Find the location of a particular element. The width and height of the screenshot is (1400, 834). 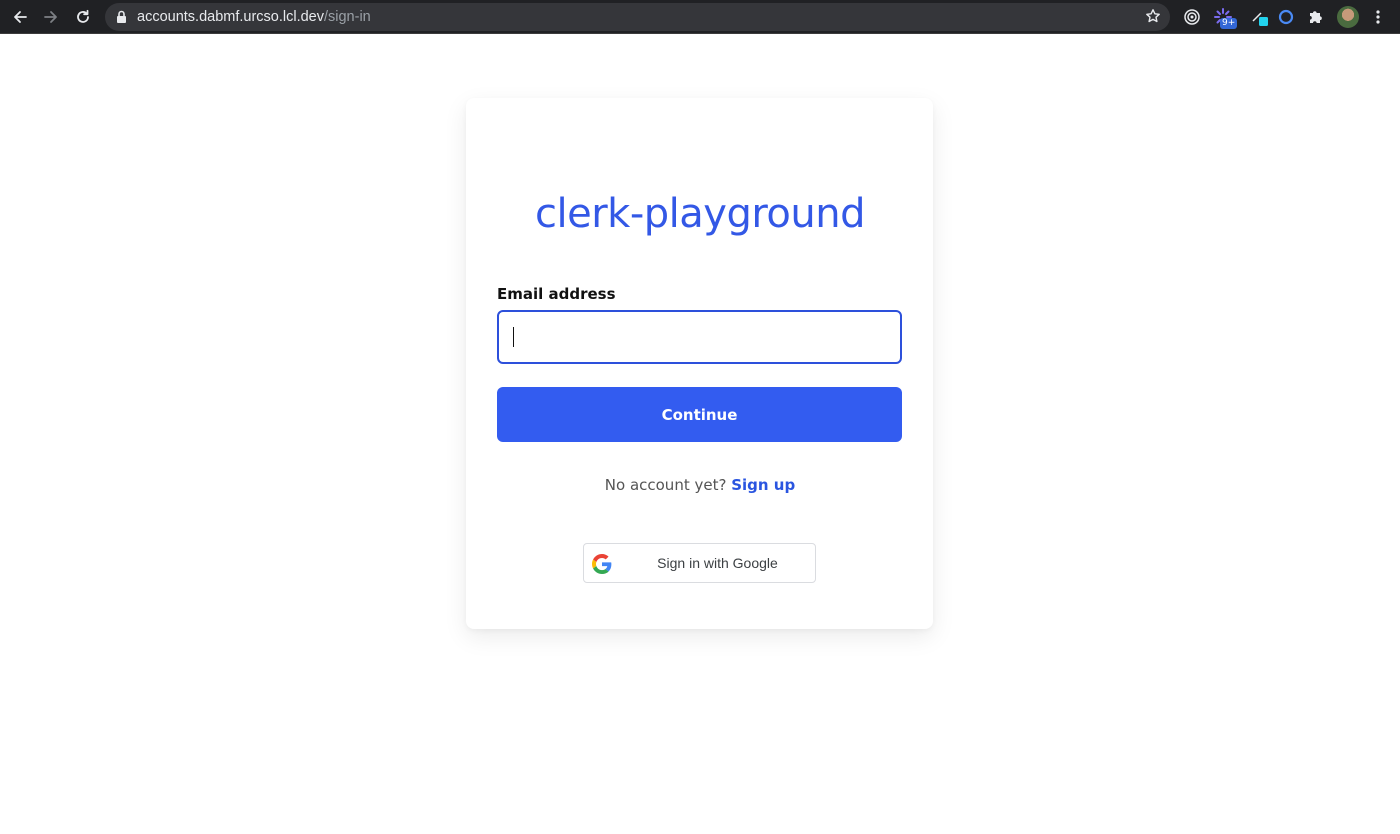

google-sign-in-label: Sign in with Google is located at coordinates (717, 563).